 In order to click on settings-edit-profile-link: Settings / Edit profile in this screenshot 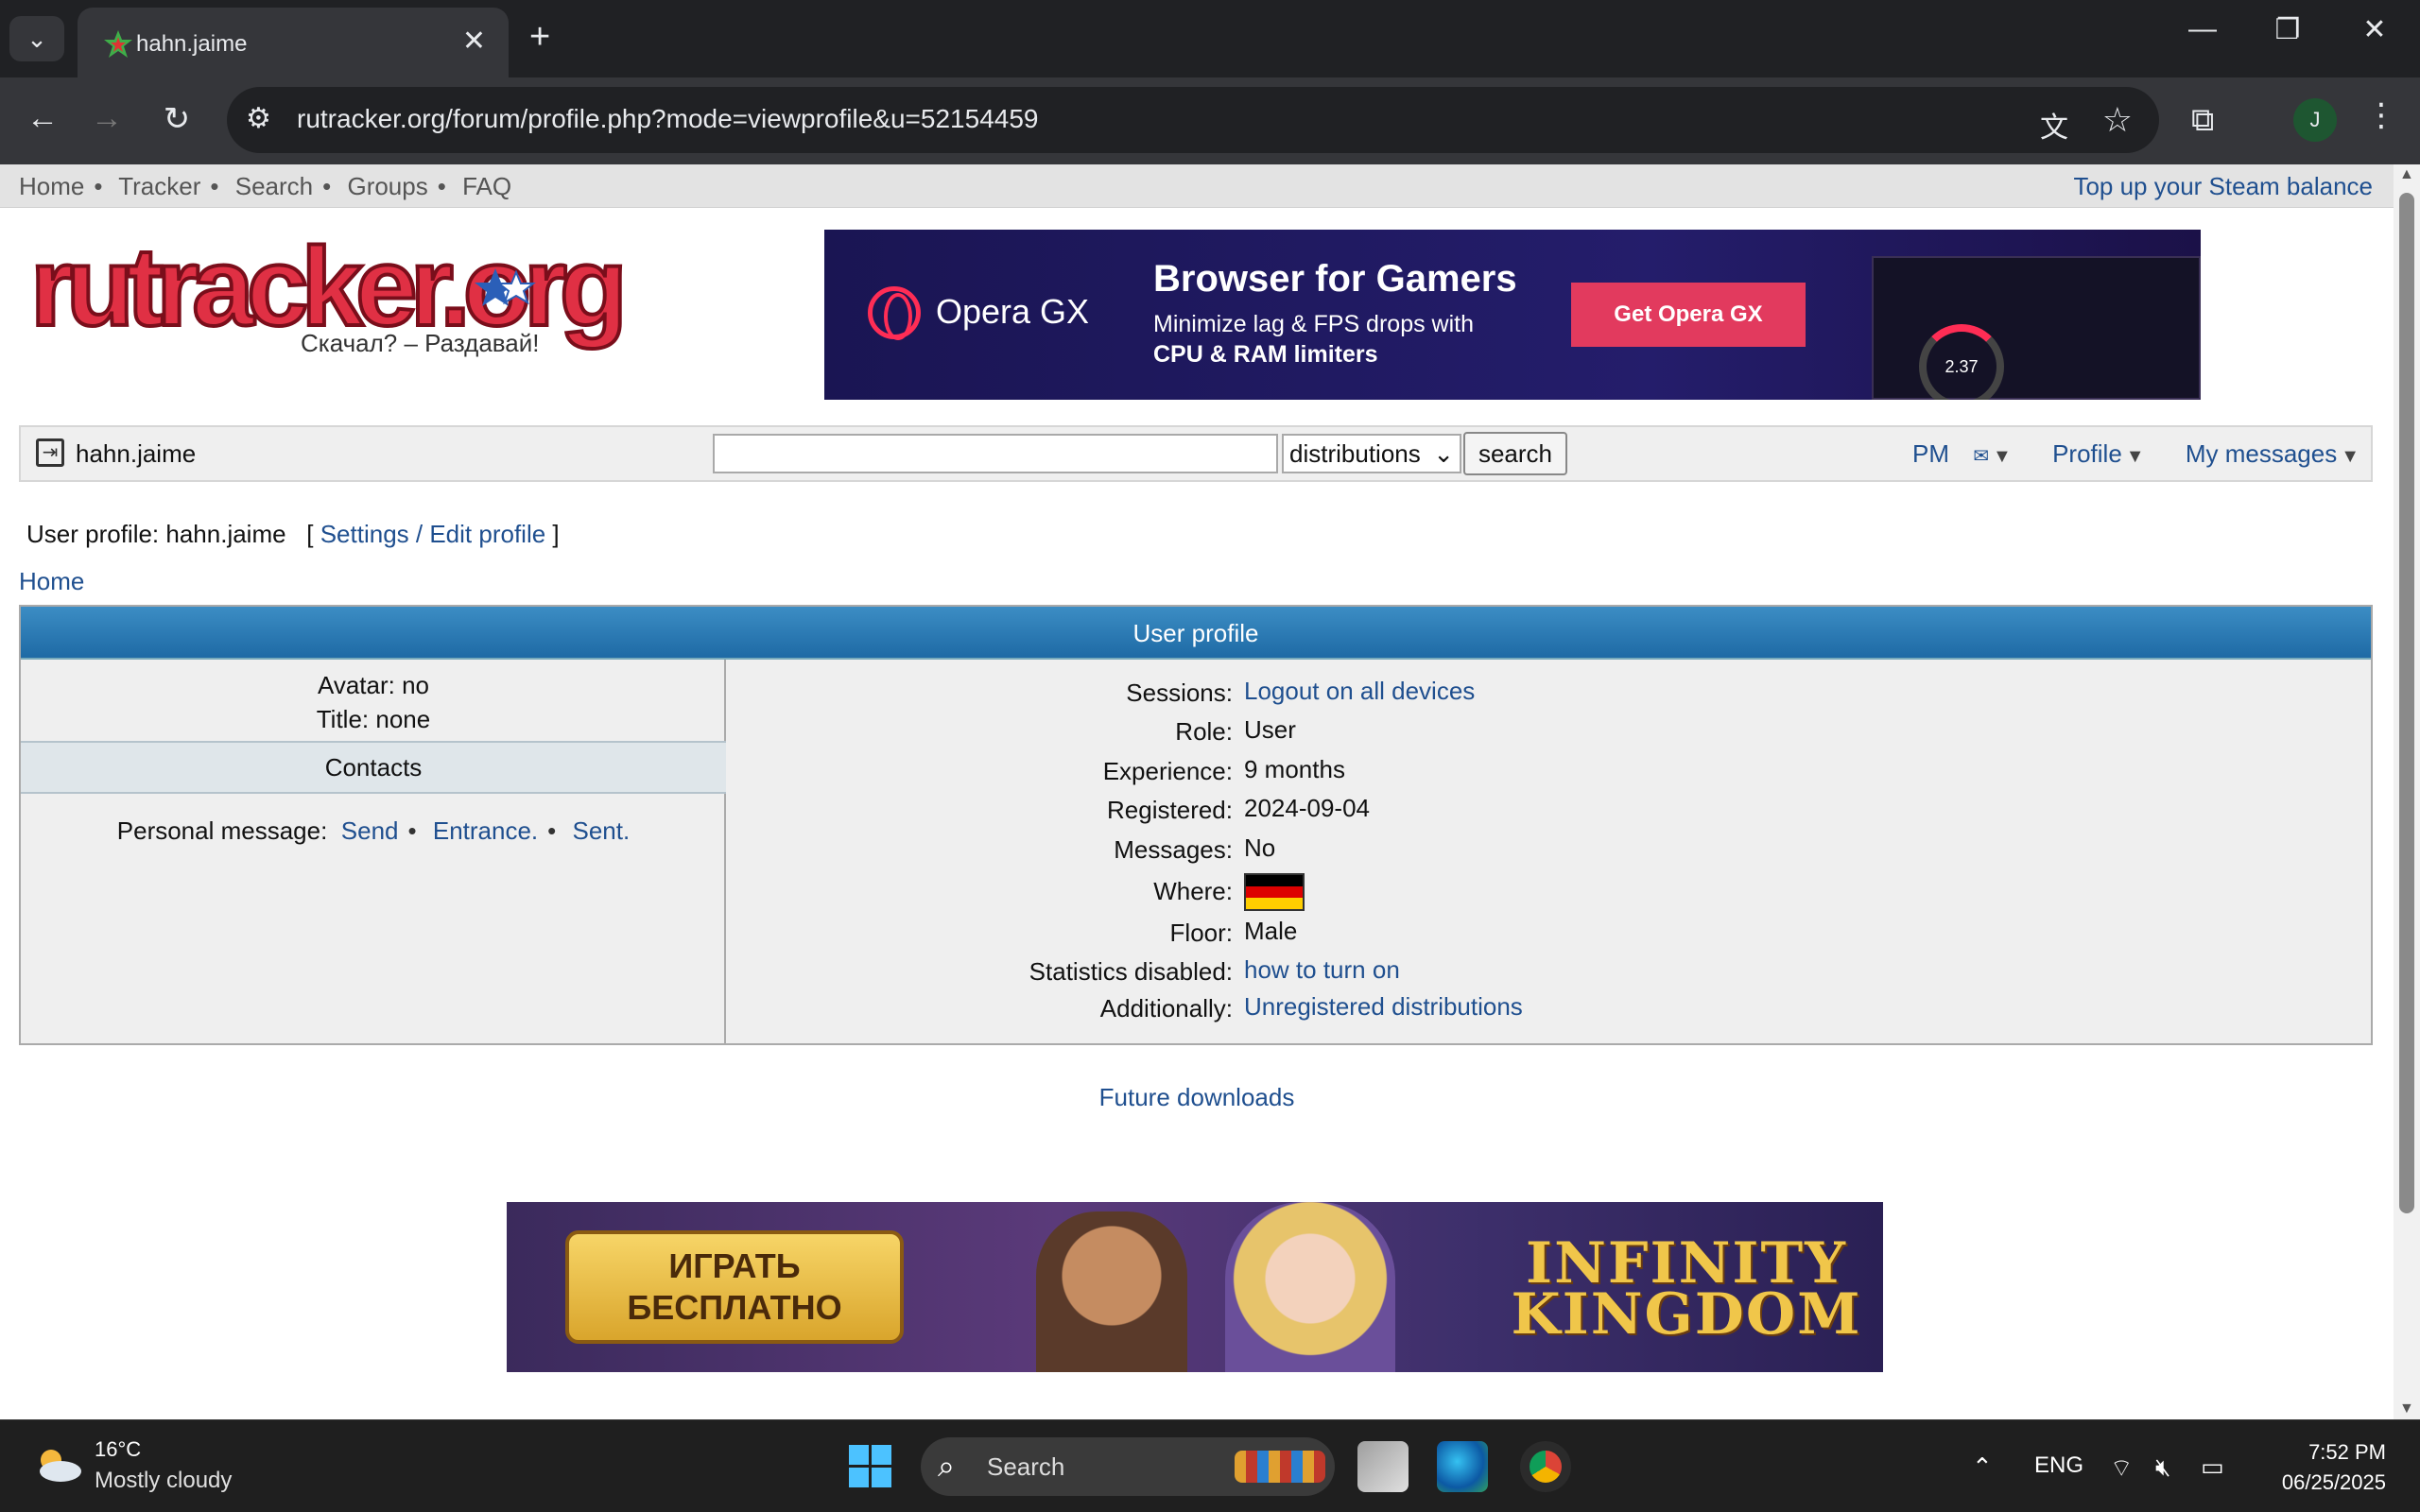, I will do `click(432, 534)`.